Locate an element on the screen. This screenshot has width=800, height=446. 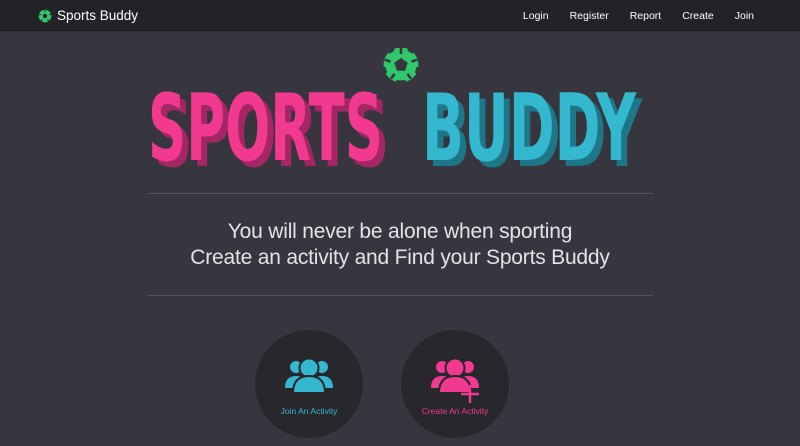
nav-report-link: Report is located at coordinates (646, 16).